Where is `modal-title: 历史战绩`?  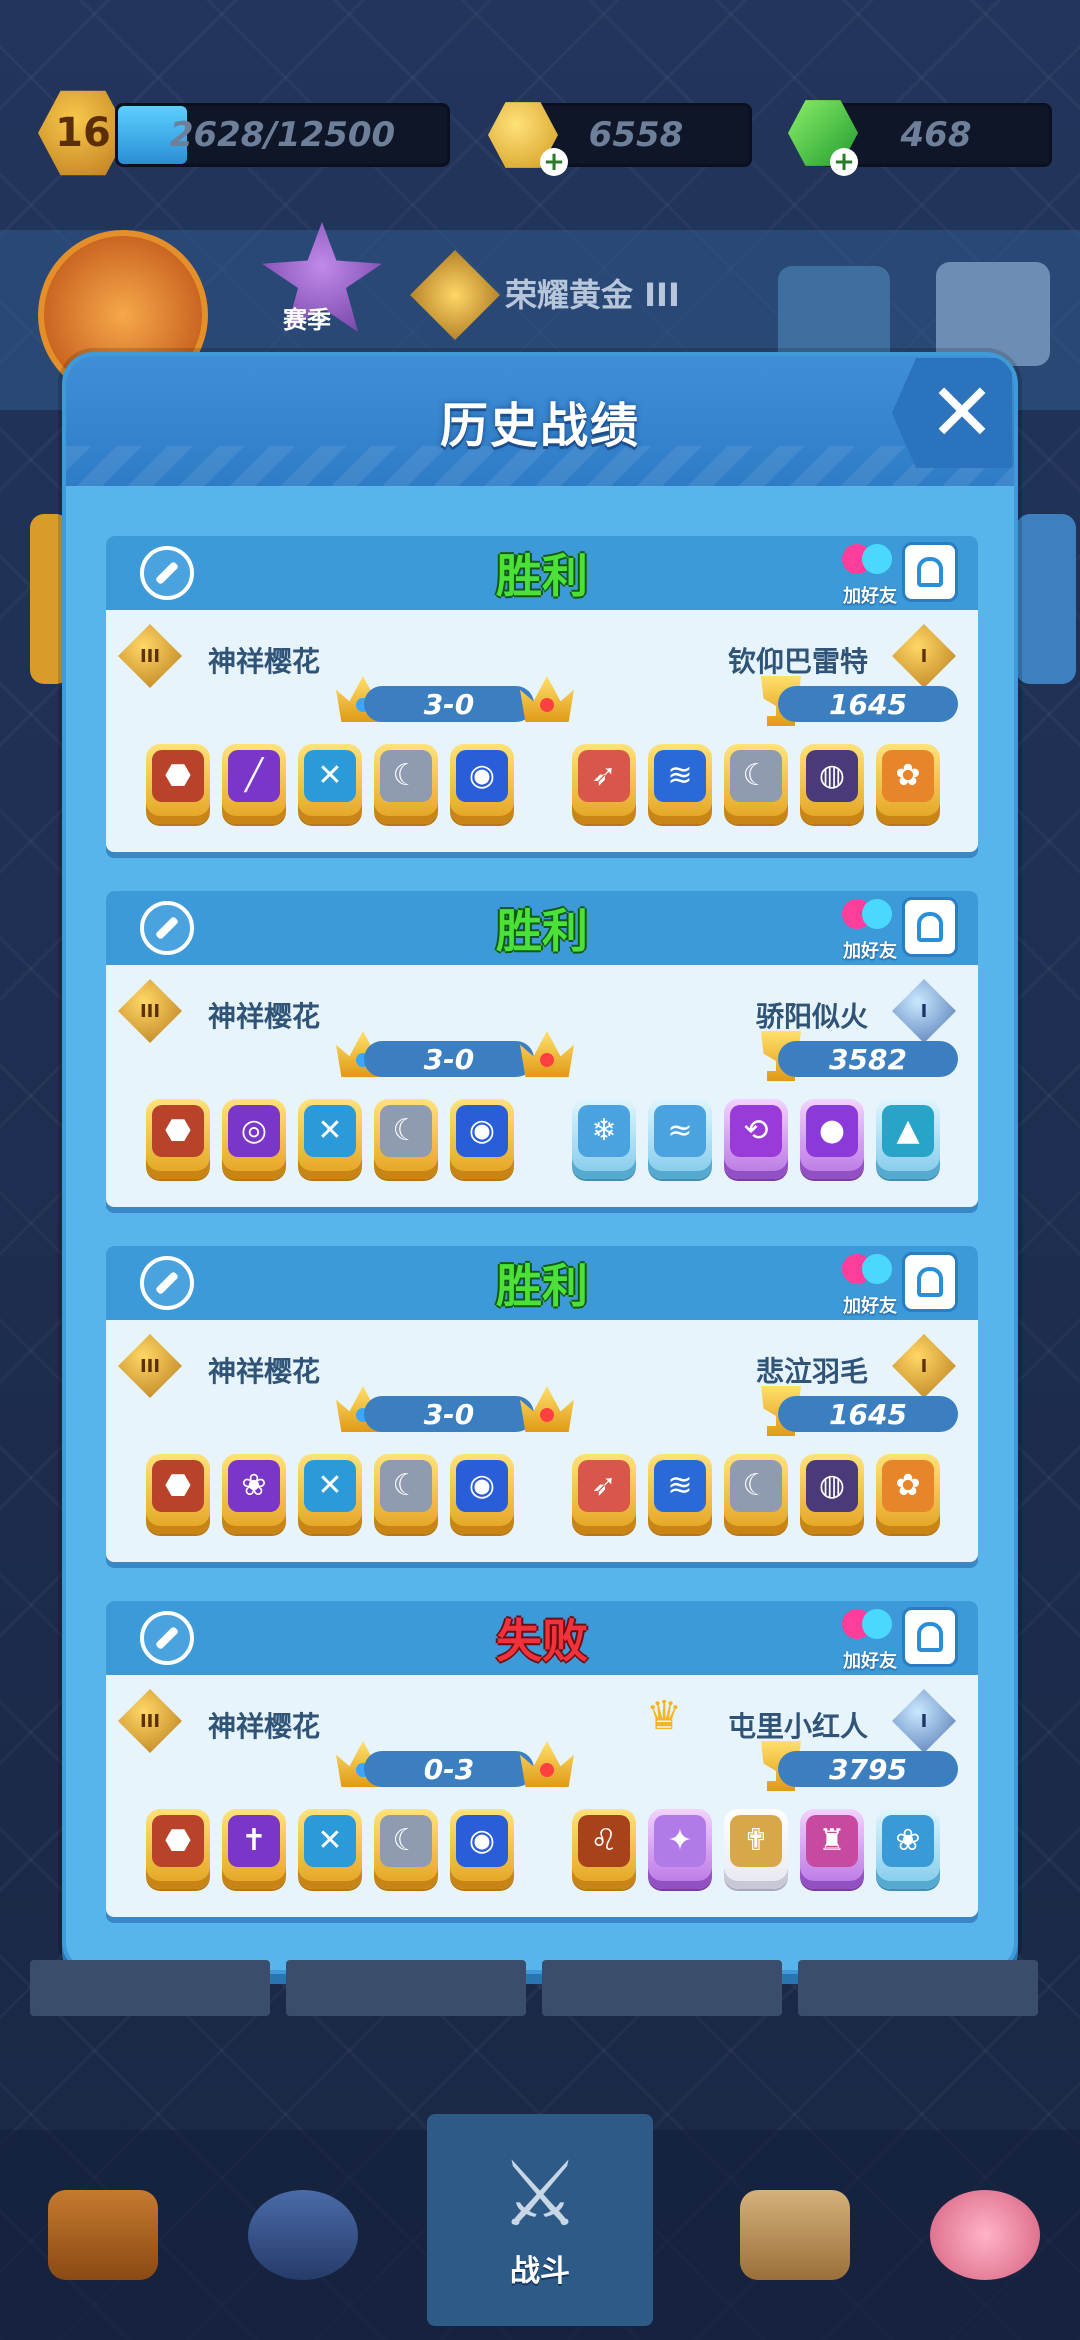
modal-title: 历史战绩 is located at coordinates (539, 426).